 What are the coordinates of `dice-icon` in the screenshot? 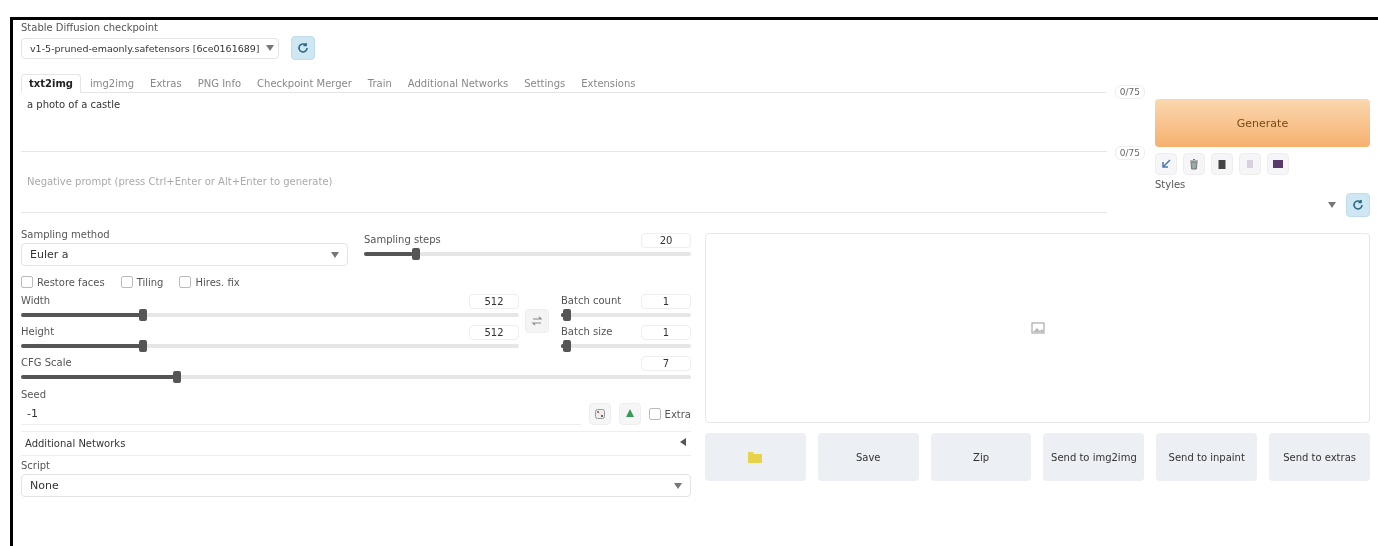 It's located at (599, 414).